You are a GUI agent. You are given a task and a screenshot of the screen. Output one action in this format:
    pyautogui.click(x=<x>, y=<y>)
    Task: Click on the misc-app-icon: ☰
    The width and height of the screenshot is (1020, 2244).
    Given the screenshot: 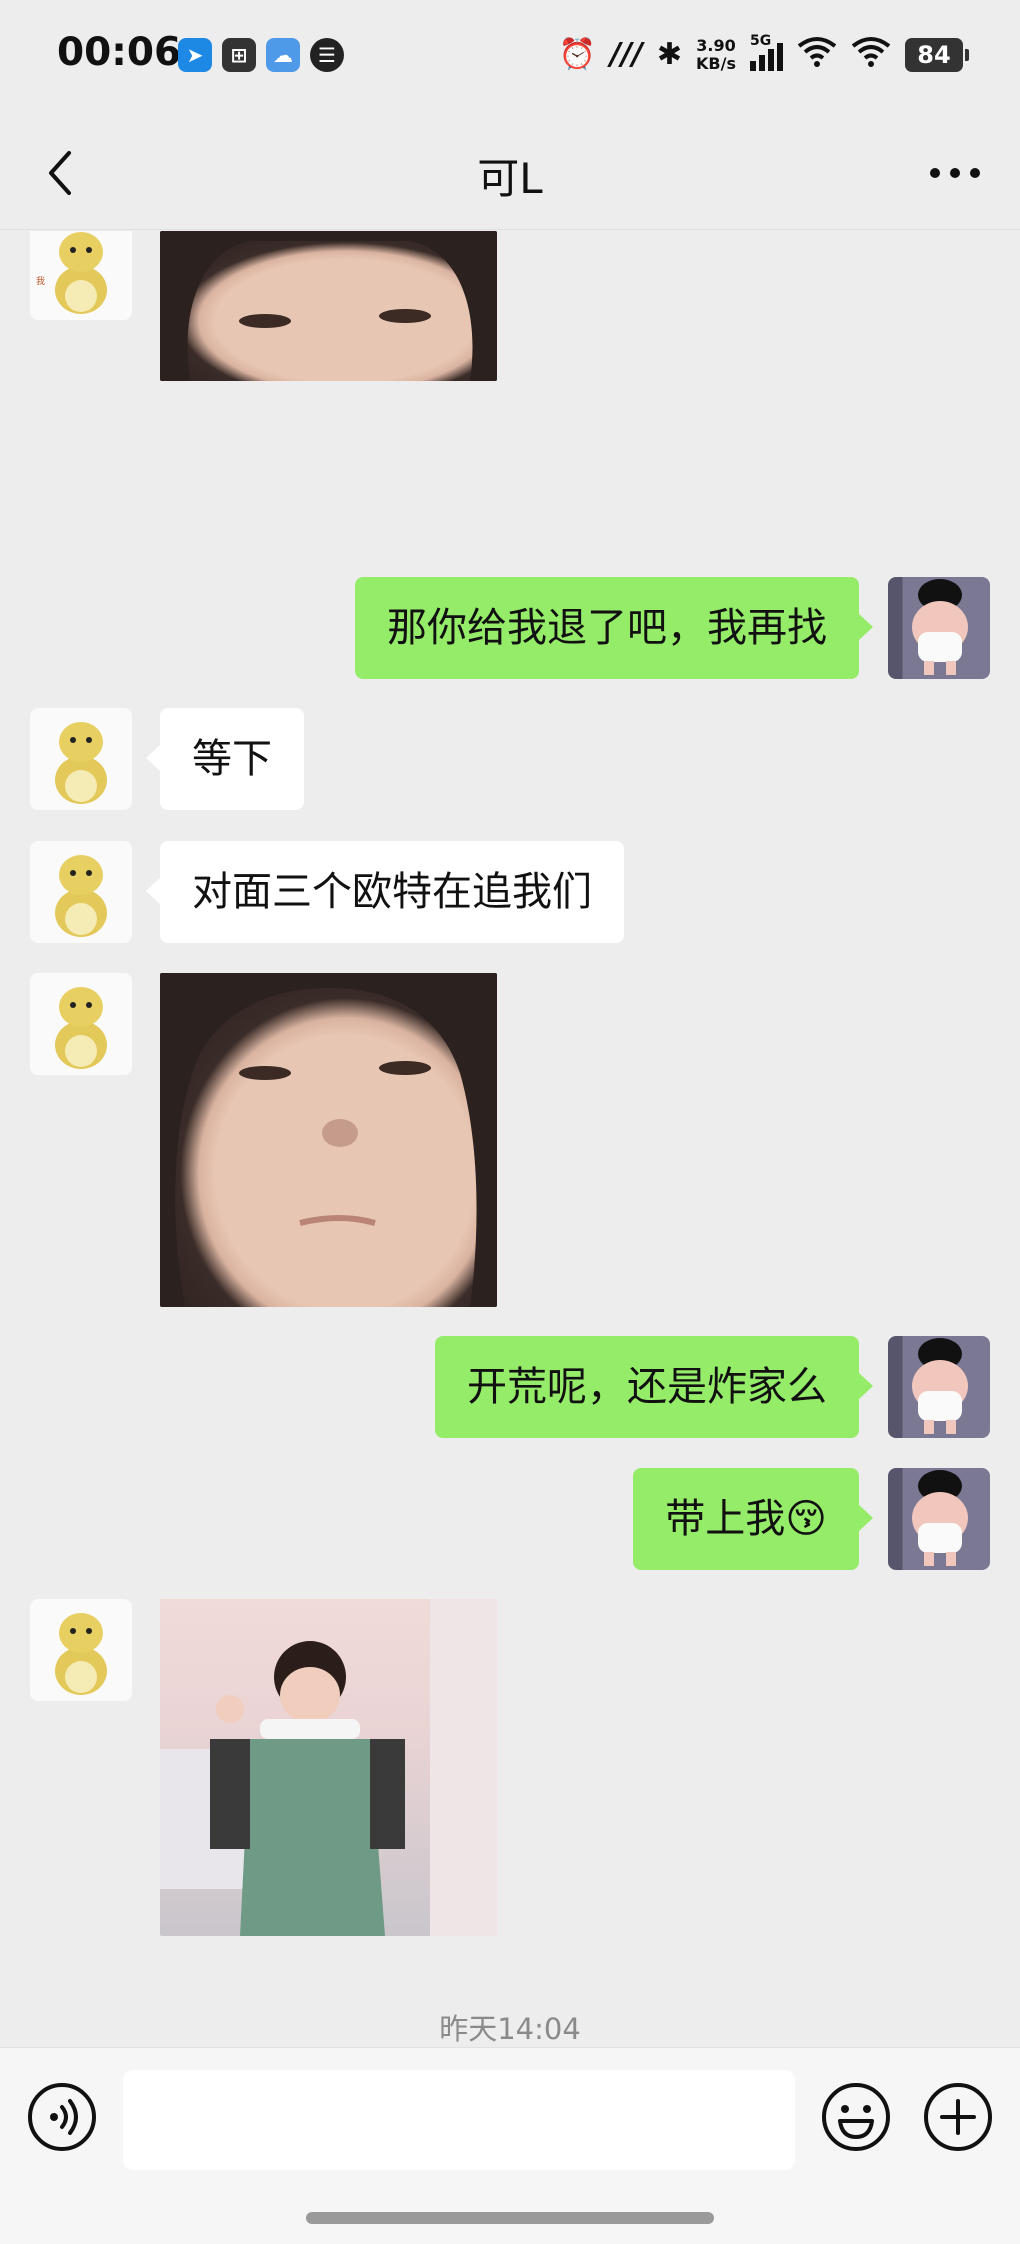 What is the action you would take?
    pyautogui.click(x=327, y=55)
    